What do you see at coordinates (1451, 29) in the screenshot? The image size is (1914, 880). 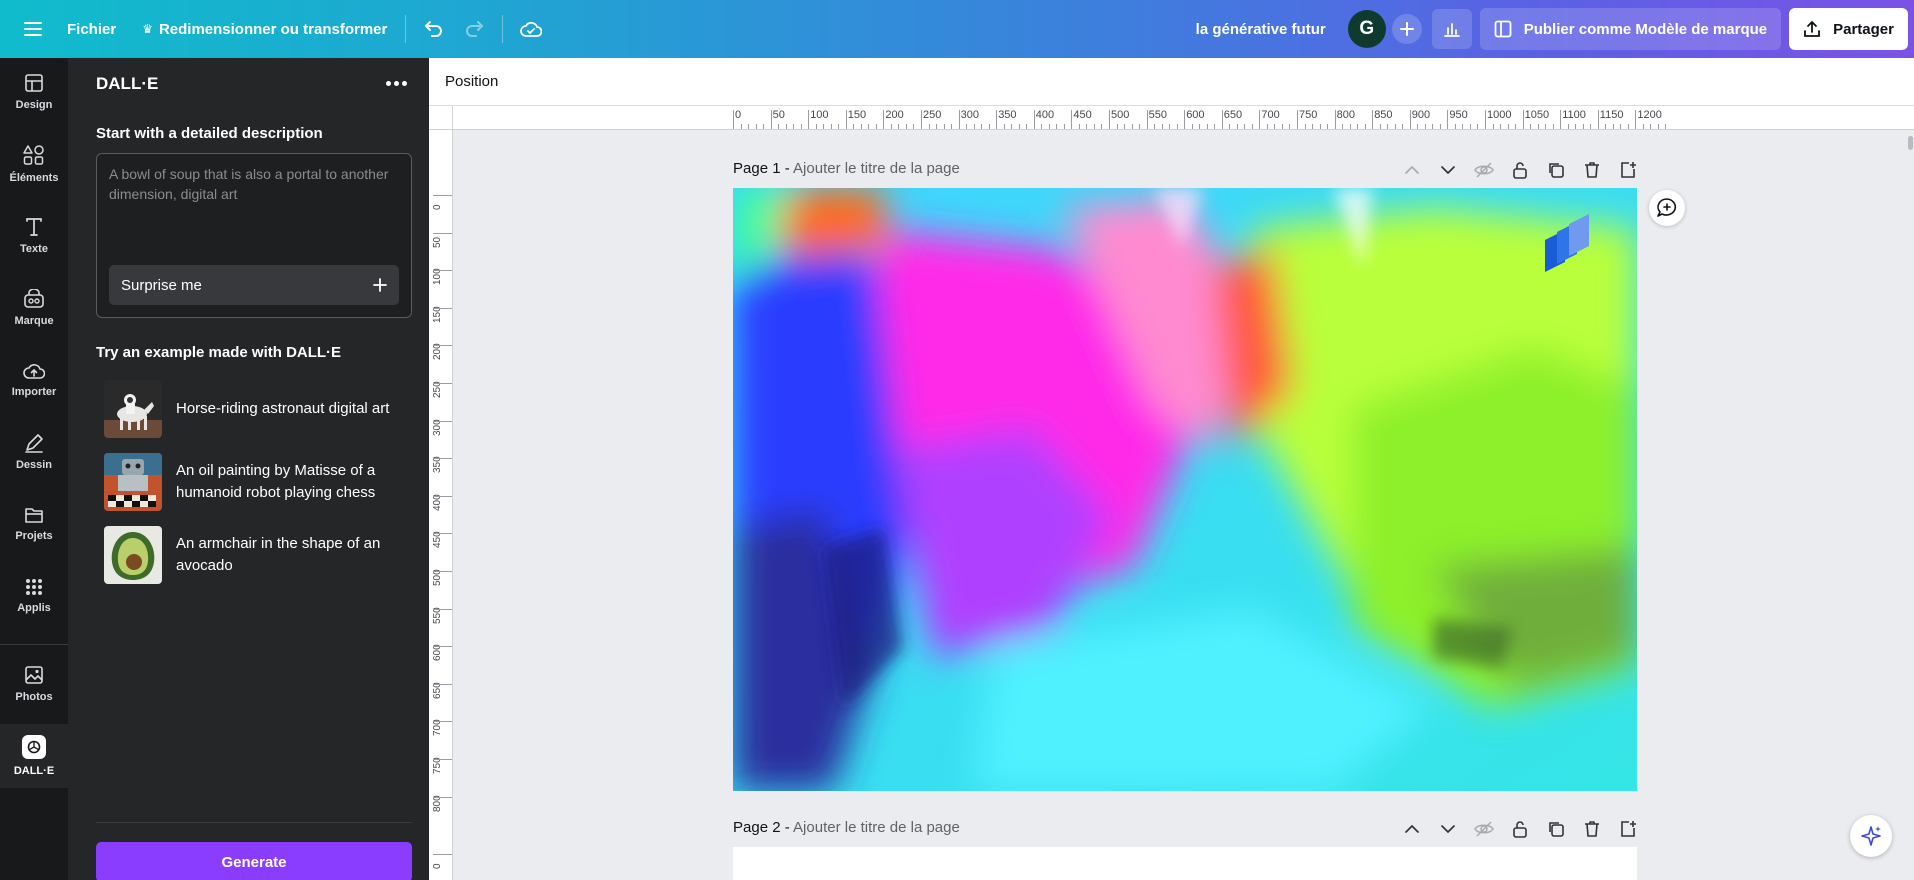 I see `insights-button` at bounding box center [1451, 29].